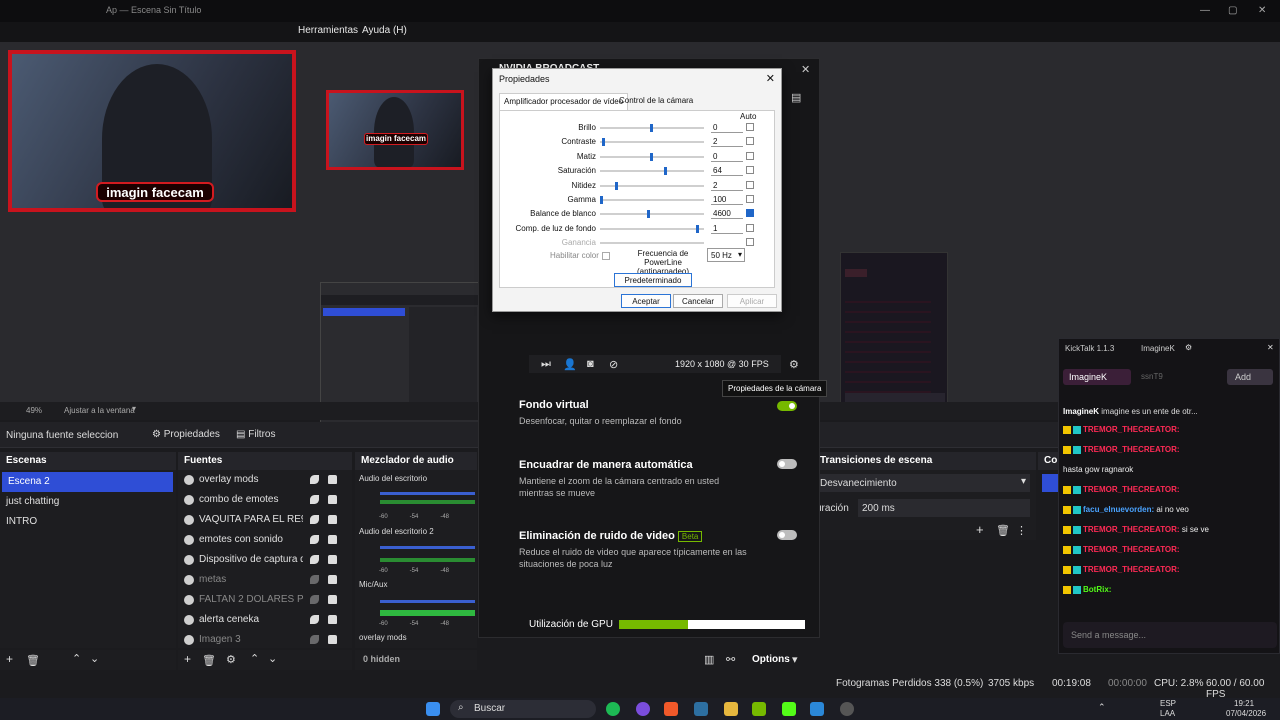 This screenshot has height=720, width=1280. What do you see at coordinates (613, 364) in the screenshot?
I see `hide-icon: ⊘` at bounding box center [613, 364].